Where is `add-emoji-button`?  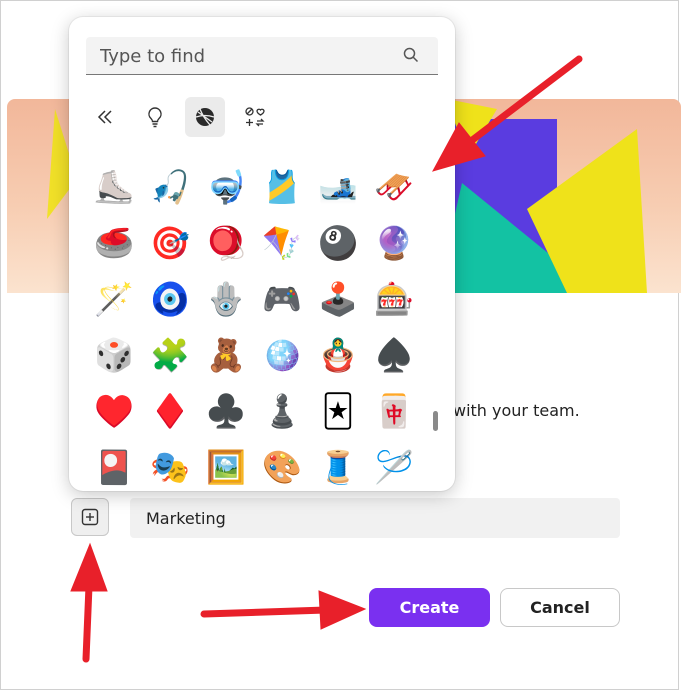 add-emoji-button is located at coordinates (90, 517).